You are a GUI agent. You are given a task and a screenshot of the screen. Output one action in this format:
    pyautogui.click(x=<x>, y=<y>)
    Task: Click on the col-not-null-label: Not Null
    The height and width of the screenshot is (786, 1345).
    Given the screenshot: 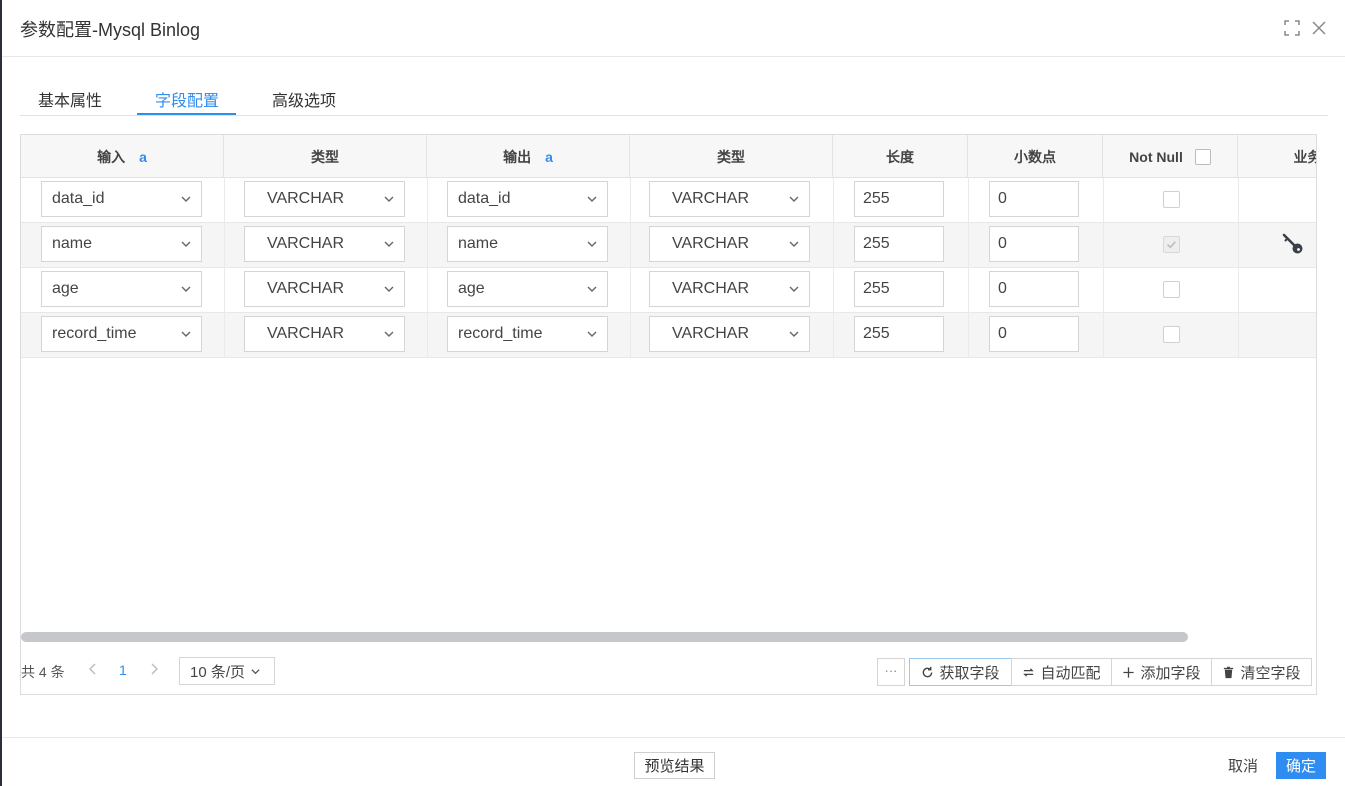 What is the action you would take?
    pyautogui.click(x=1156, y=156)
    